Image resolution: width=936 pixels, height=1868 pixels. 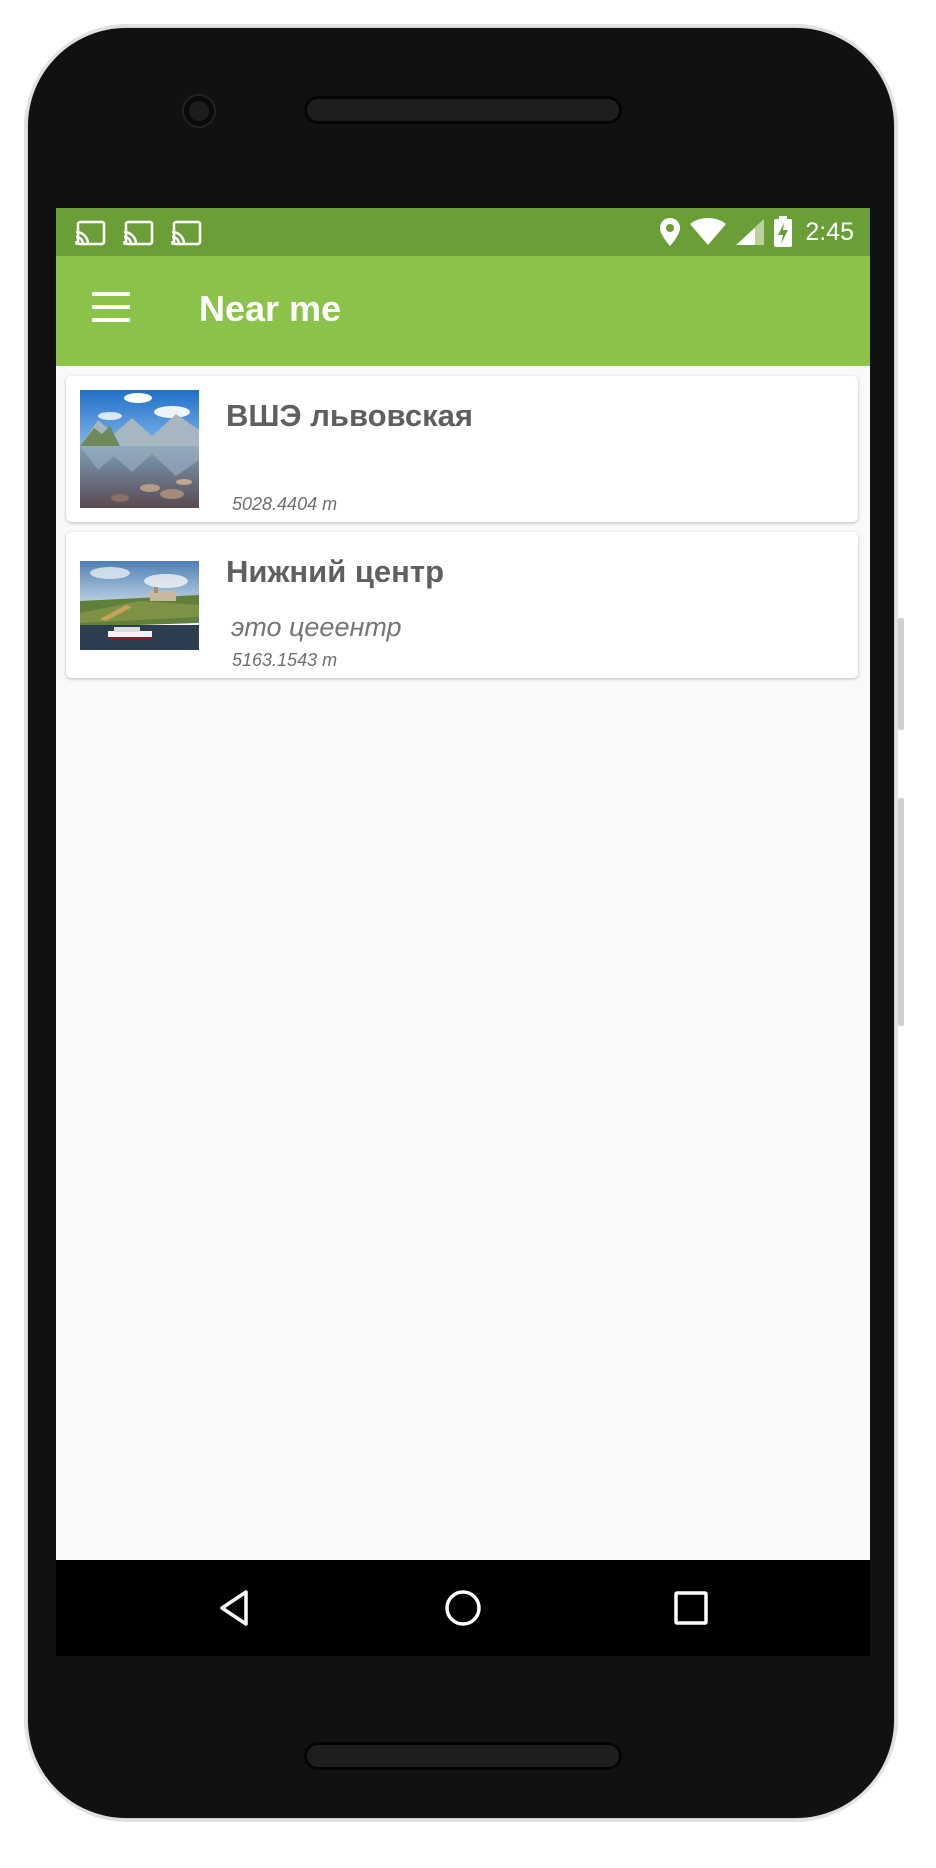 What do you see at coordinates (236, 1608) in the screenshot?
I see `back-icon` at bounding box center [236, 1608].